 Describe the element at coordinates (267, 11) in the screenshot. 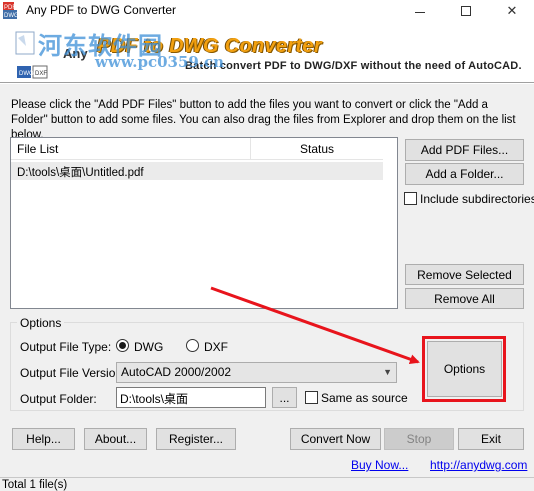

I see `title-bar: PDF DWG Any PDF to DWG Converter ✕` at that location.